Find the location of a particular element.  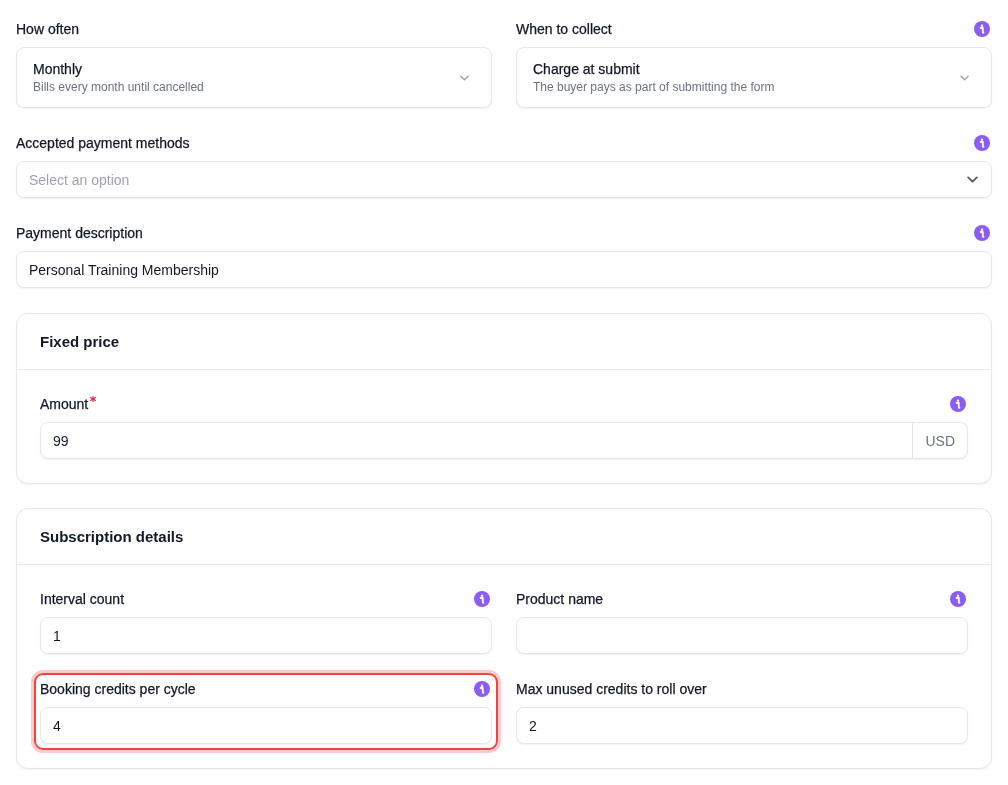

field-label: Max unused credits to roll over is located at coordinates (611, 689).